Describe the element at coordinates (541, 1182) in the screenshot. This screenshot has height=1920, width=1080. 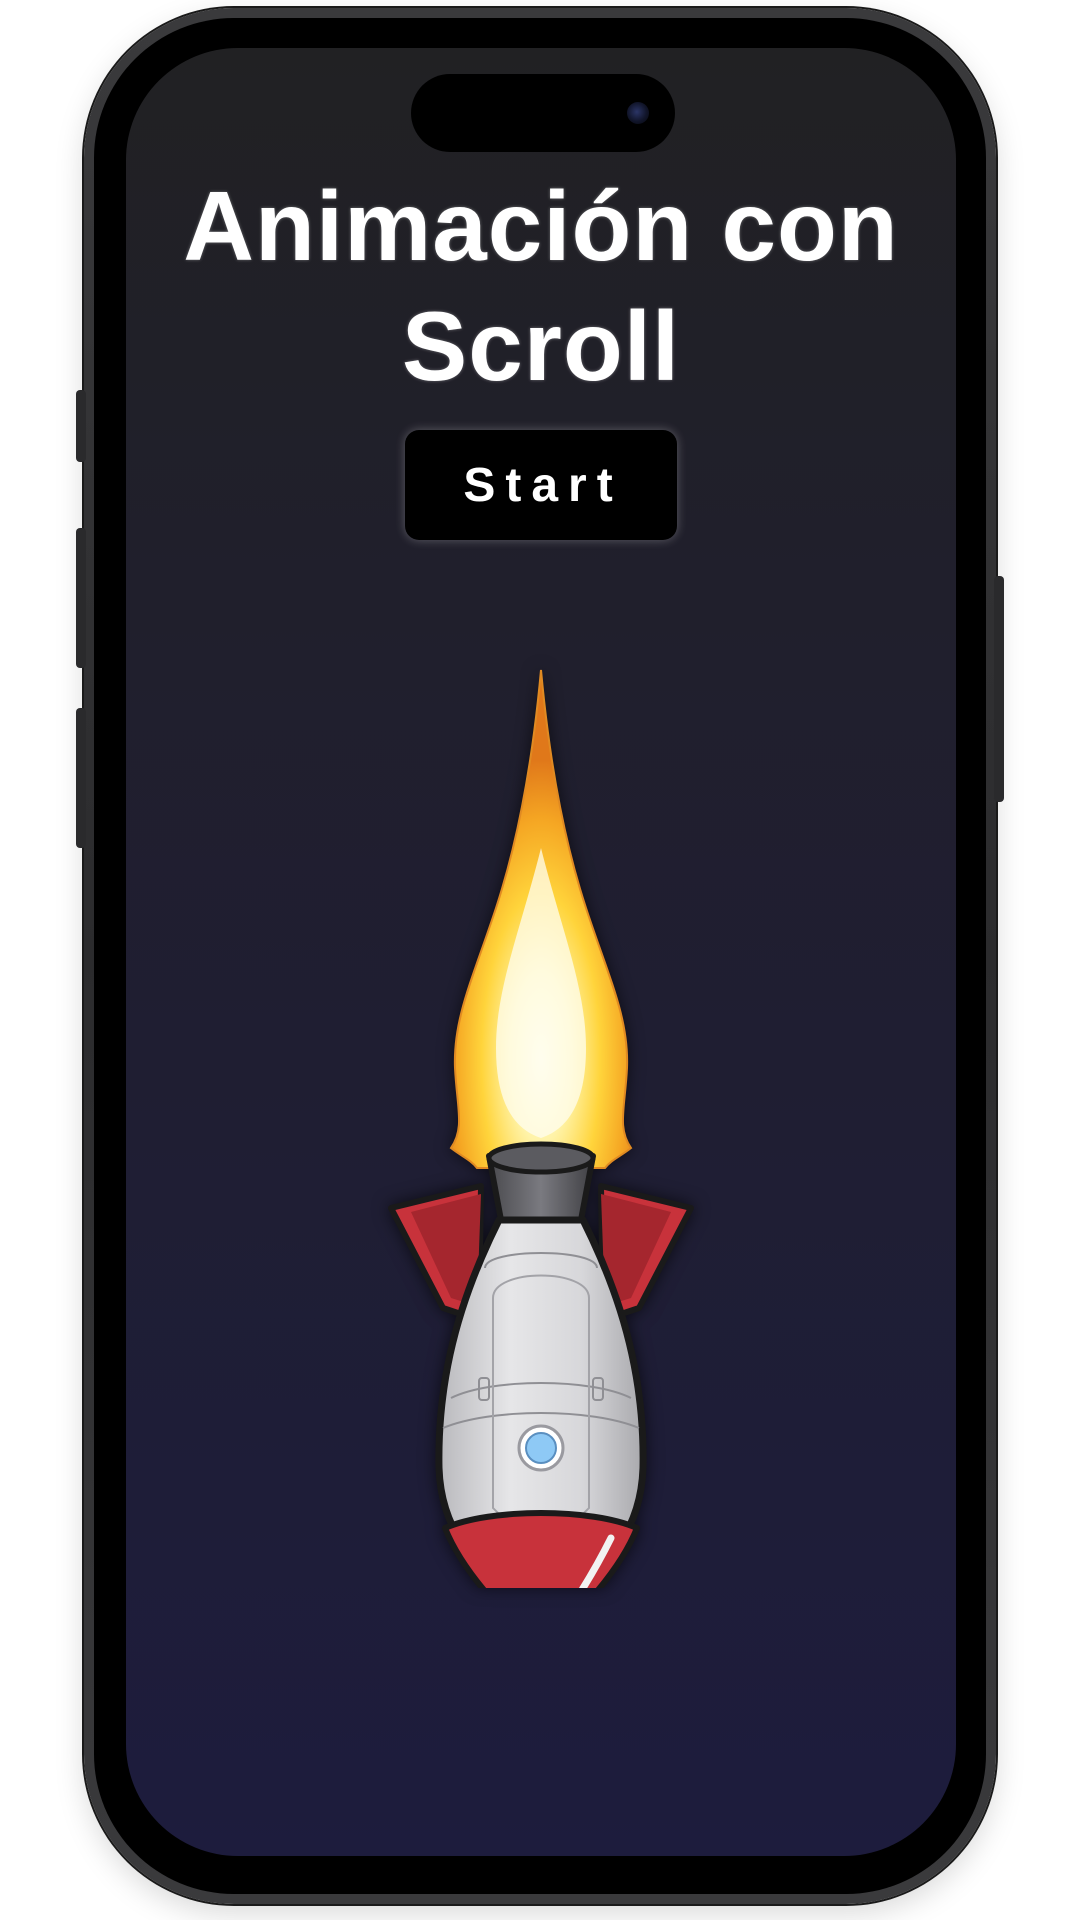
I see `rocket-nozzle` at that location.